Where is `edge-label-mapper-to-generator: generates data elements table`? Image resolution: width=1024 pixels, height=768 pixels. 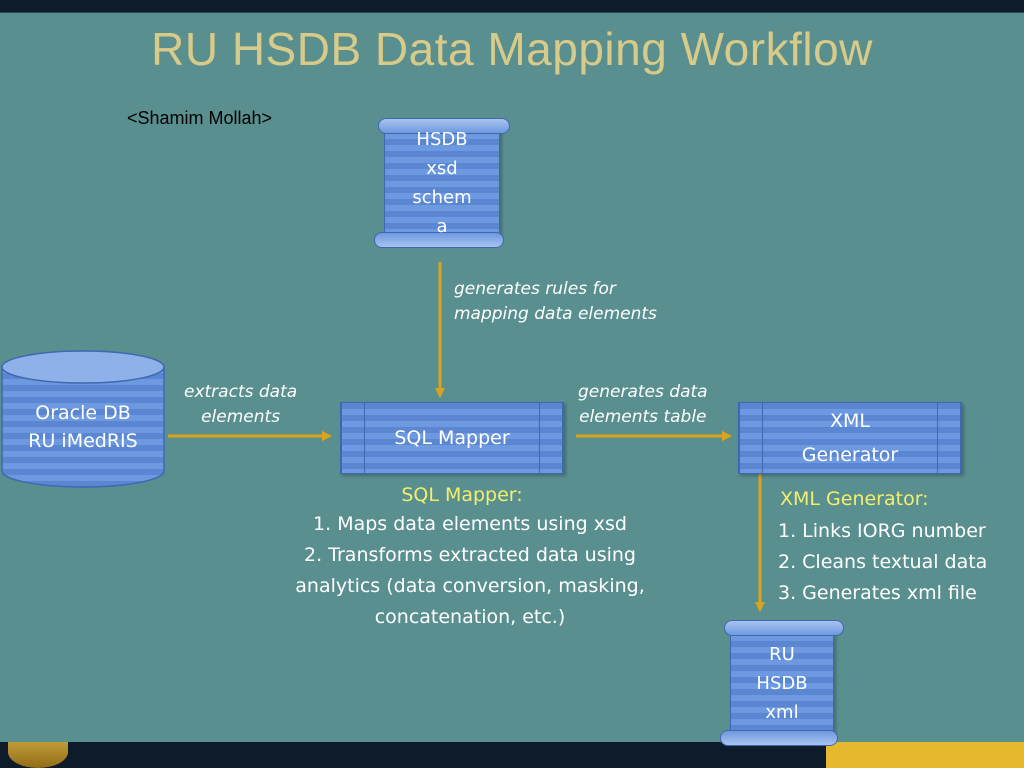
edge-label-mapper-to-generator: generates data elements table is located at coordinates (643, 404).